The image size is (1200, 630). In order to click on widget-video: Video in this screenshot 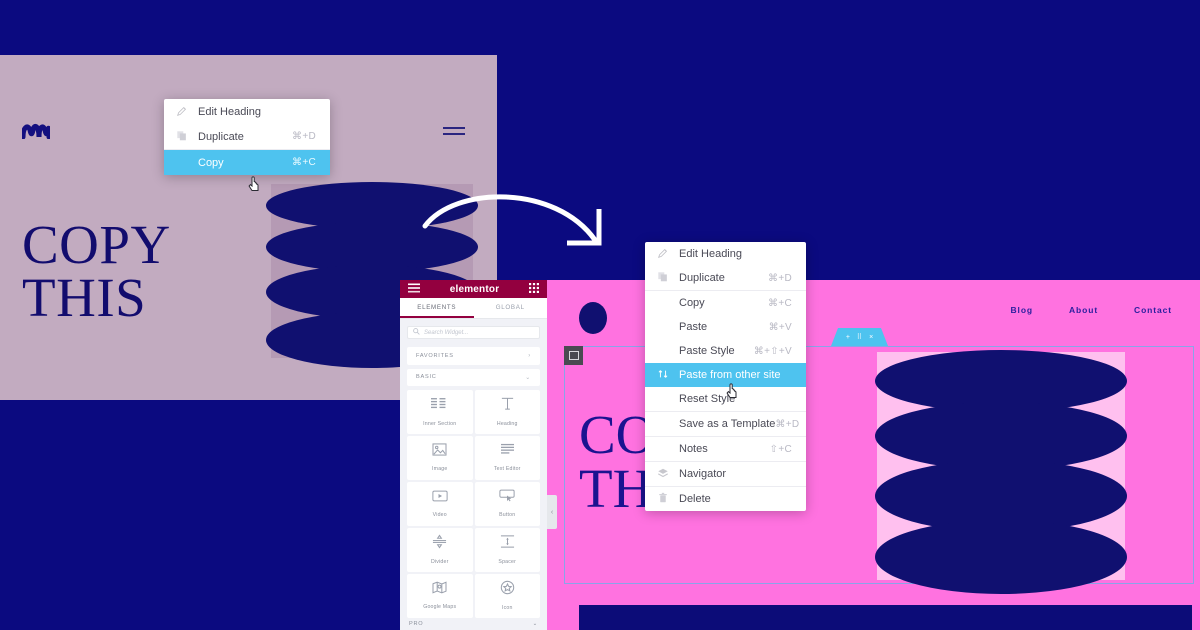, I will do `click(440, 503)`.